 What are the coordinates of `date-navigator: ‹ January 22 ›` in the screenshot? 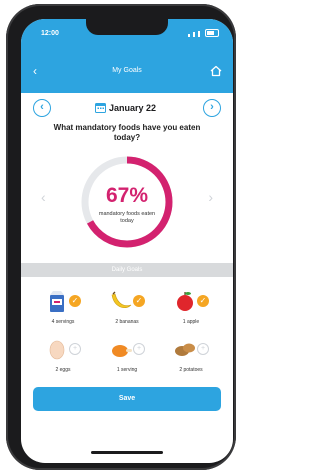 It's located at (127, 109).